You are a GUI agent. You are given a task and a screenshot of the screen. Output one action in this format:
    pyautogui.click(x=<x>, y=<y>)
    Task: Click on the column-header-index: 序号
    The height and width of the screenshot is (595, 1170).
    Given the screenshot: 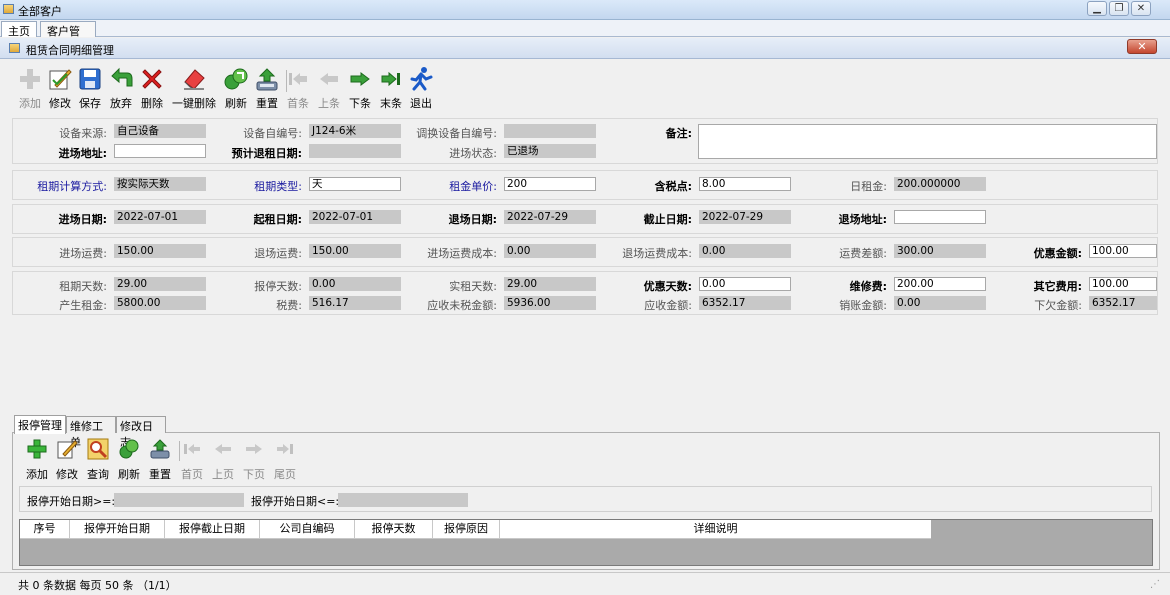 What is the action you would take?
    pyautogui.click(x=45, y=529)
    